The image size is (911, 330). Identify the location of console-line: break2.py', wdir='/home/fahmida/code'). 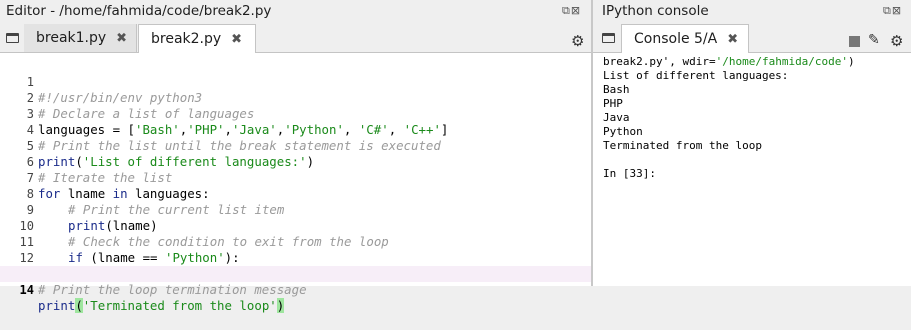
(729, 62).